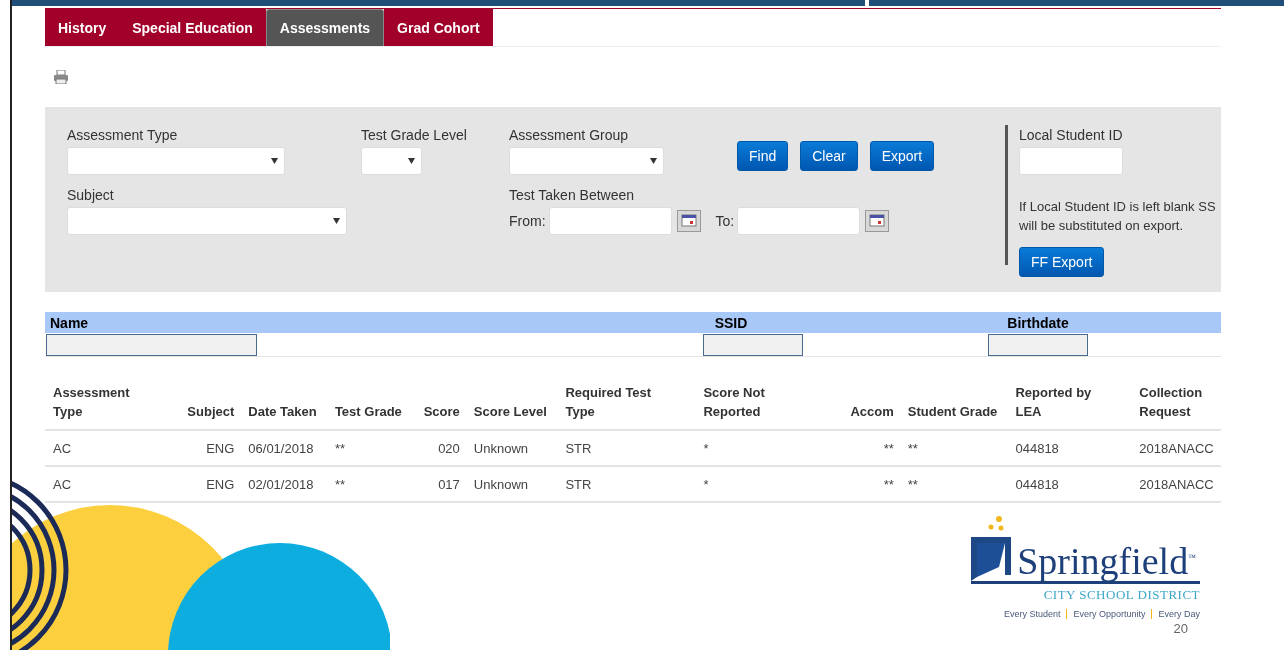 The image size is (1284, 650). Describe the element at coordinates (92, 402) in the screenshot. I see `column-header: Assessment Type` at that location.